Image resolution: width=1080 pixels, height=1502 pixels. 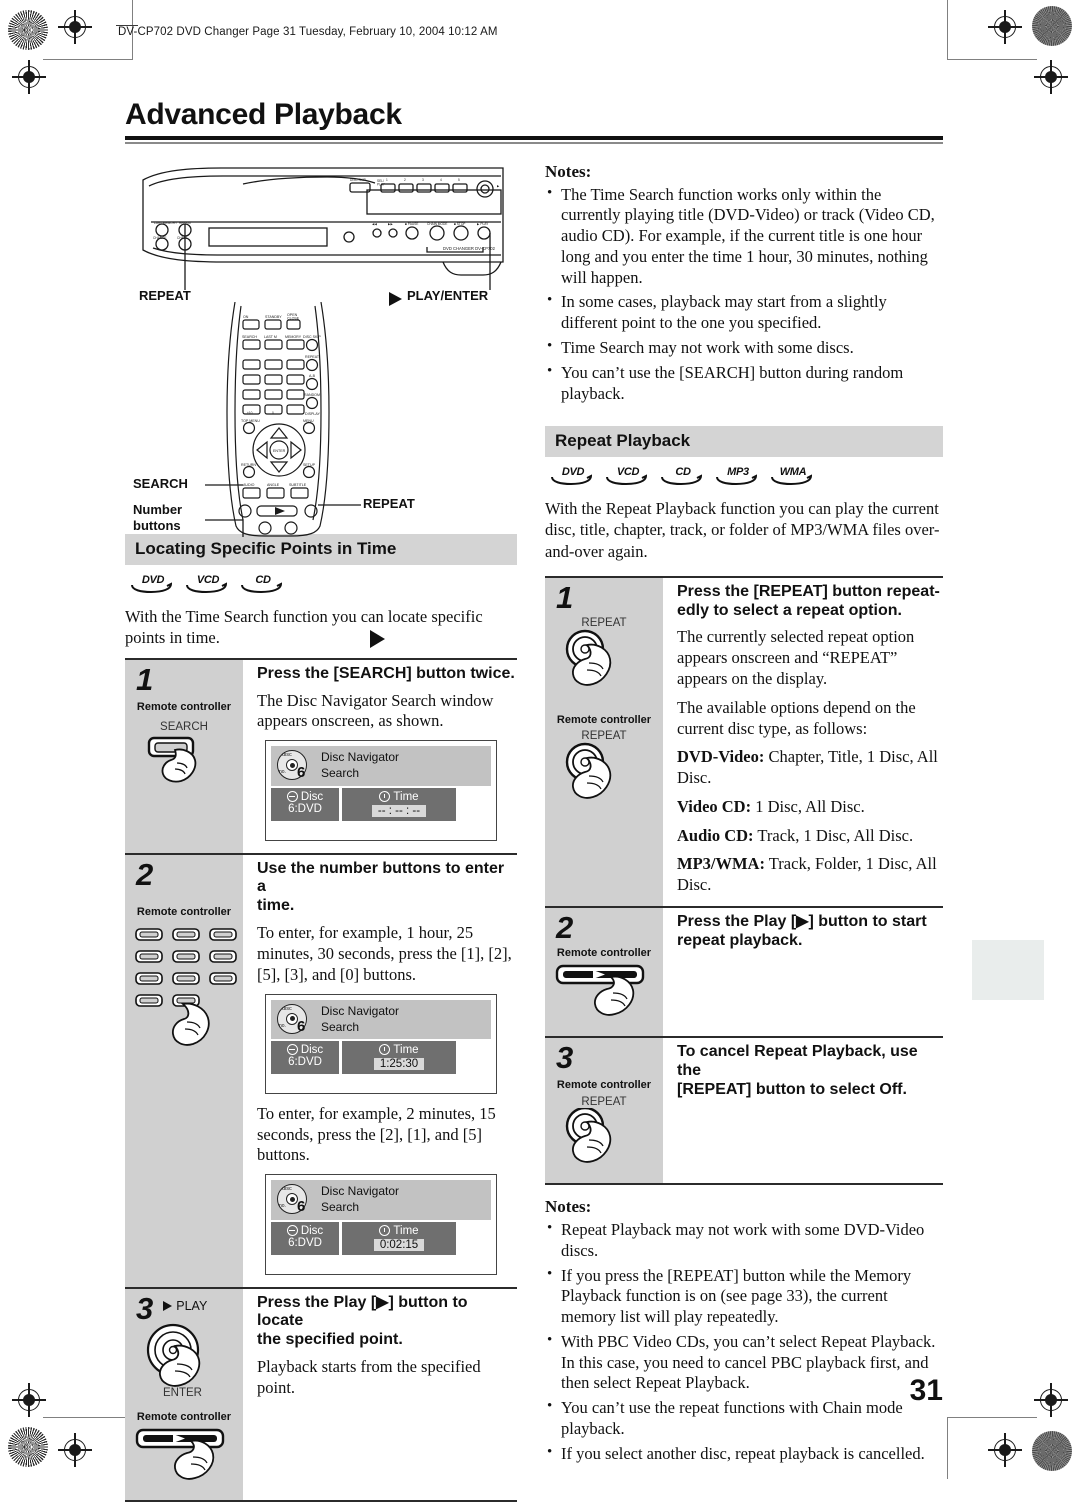 What do you see at coordinates (165, 295) in the screenshot?
I see `callout-front-repeat: REPEAT` at bounding box center [165, 295].